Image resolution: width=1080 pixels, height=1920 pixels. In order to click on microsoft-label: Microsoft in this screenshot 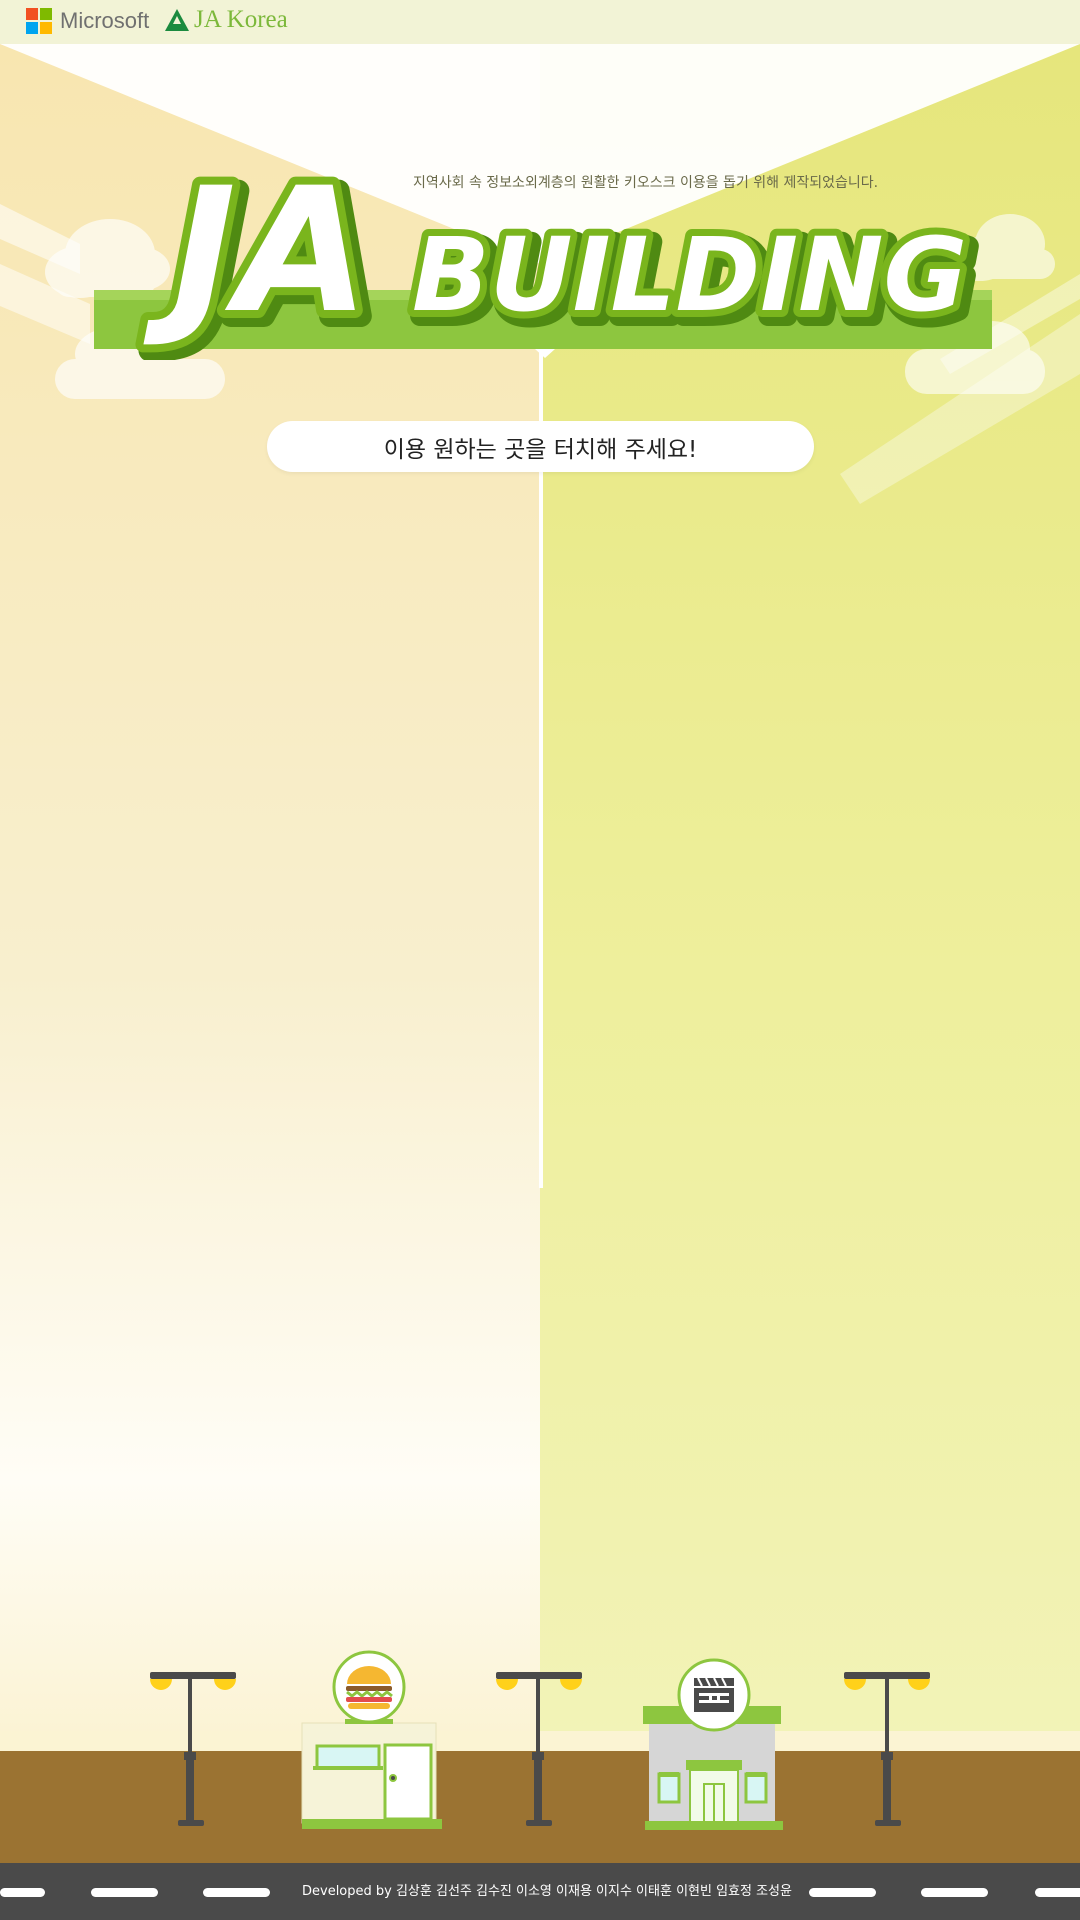, I will do `click(105, 20)`.